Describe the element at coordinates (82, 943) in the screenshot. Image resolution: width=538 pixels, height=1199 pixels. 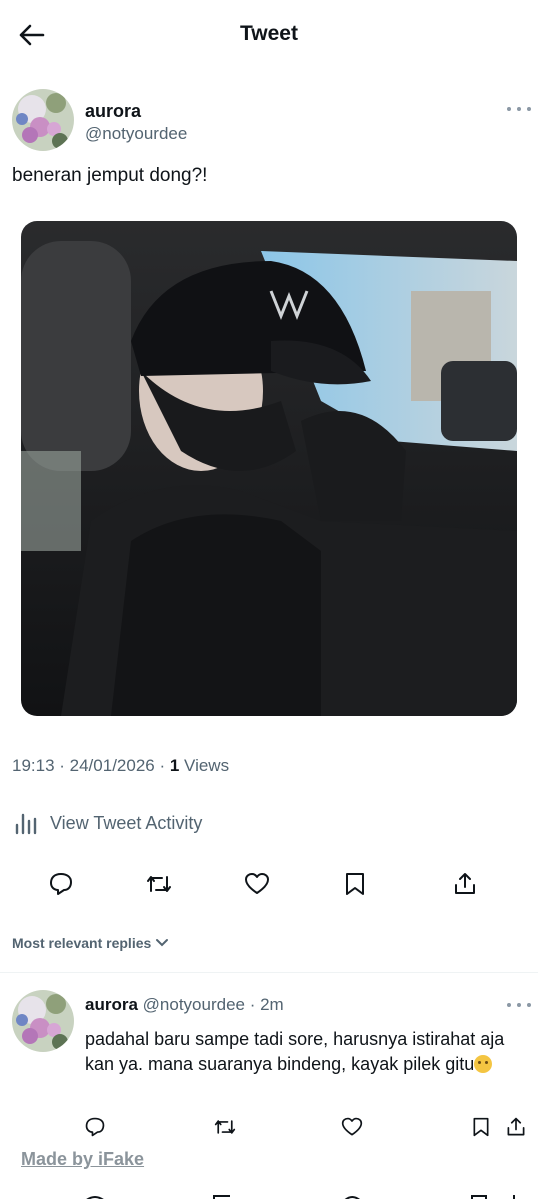
I see `replies-sort-label: Most relevant replies` at that location.